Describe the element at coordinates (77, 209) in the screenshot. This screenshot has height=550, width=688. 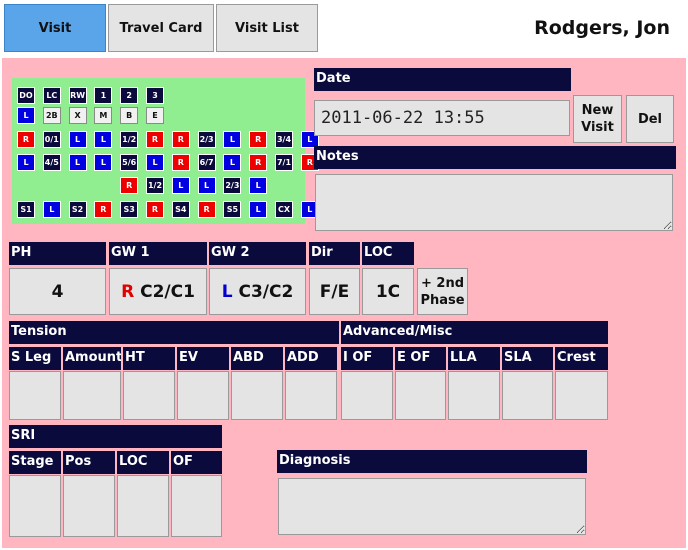
I see `grid-cell: S2` at that location.